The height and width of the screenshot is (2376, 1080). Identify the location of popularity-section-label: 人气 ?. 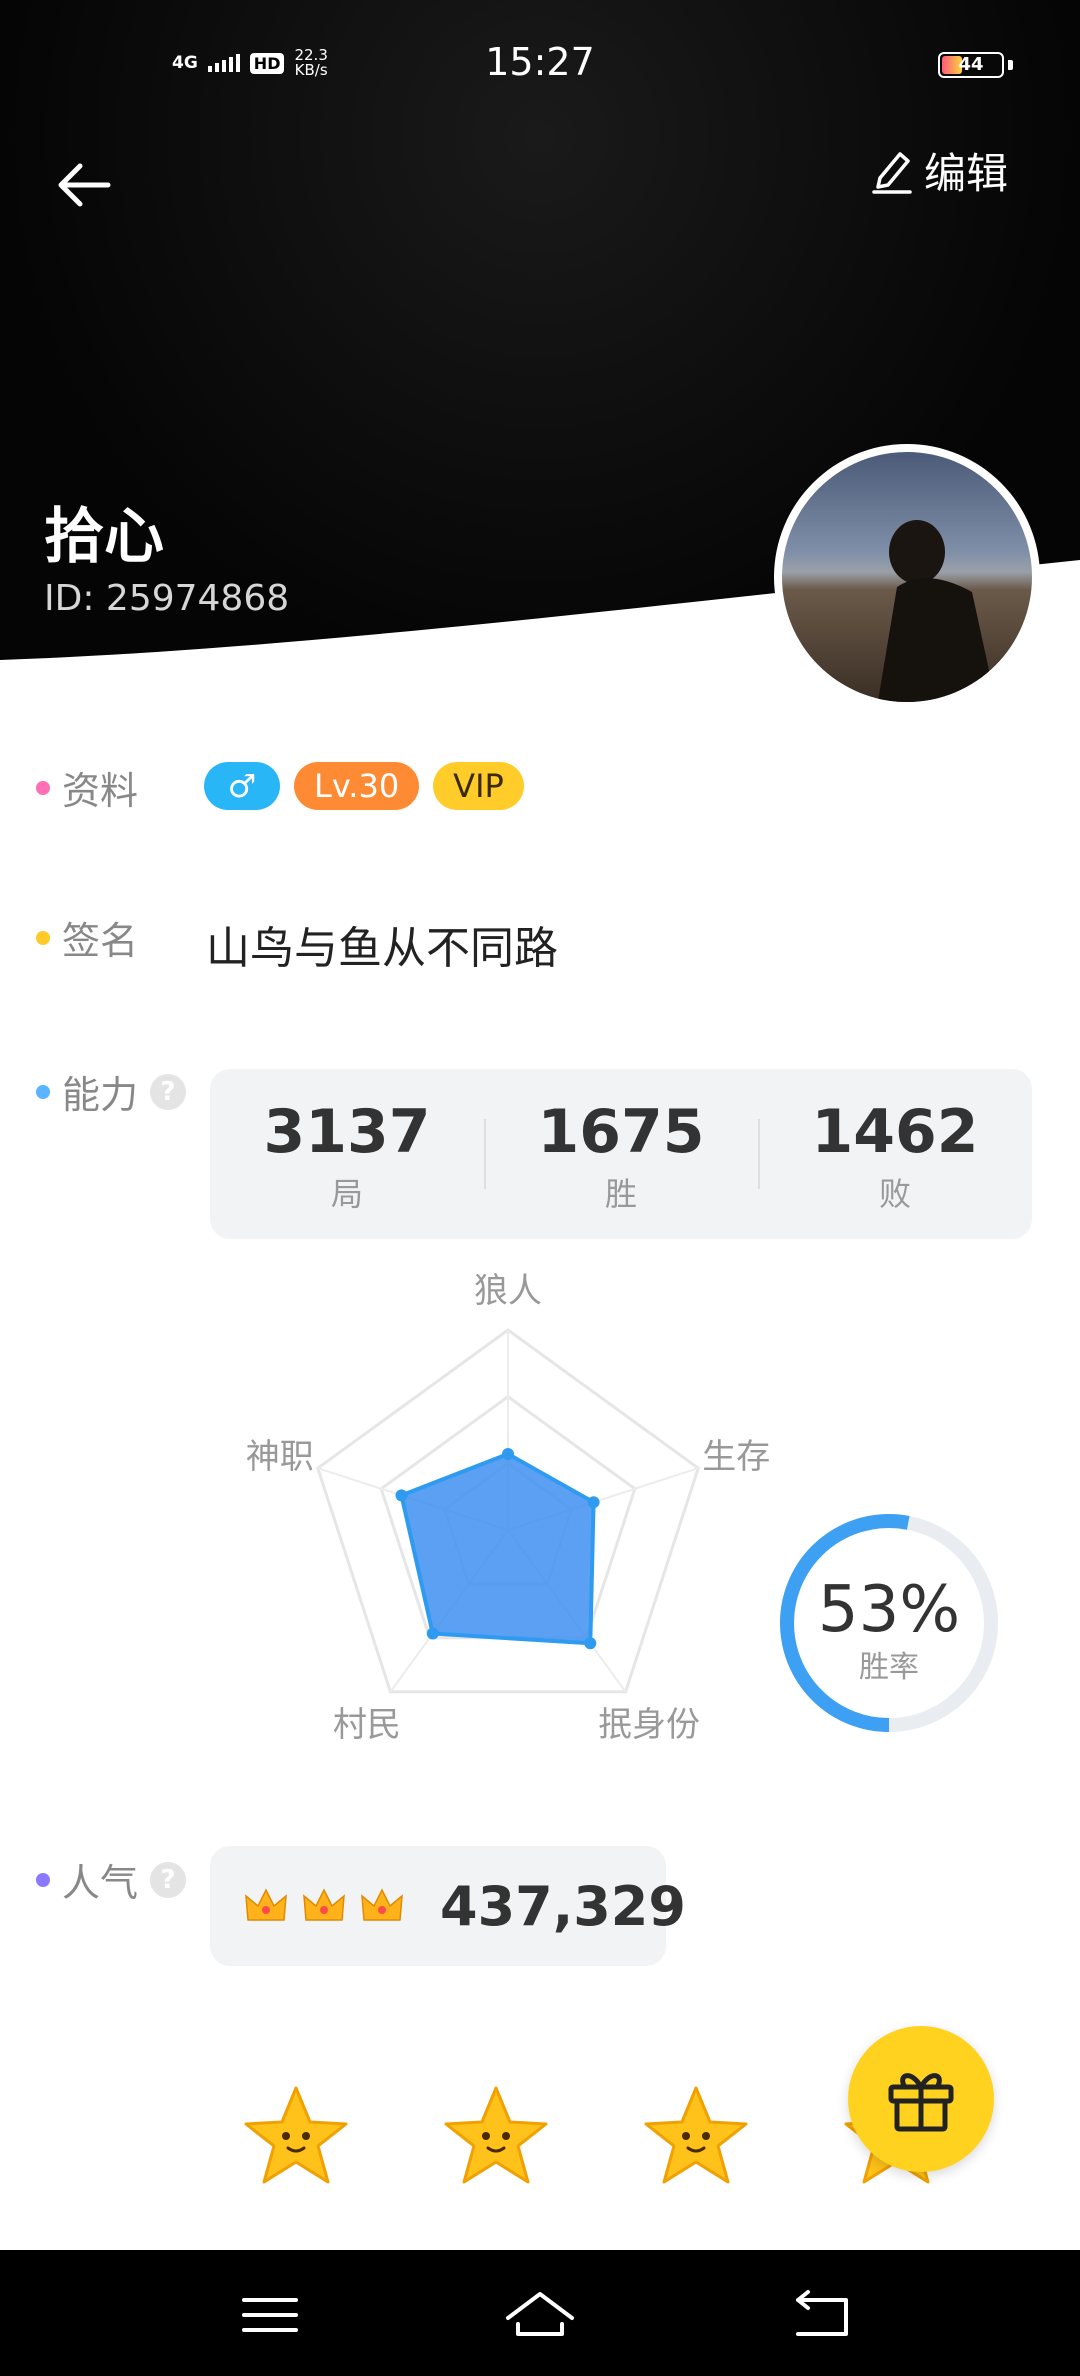
(111, 1879).